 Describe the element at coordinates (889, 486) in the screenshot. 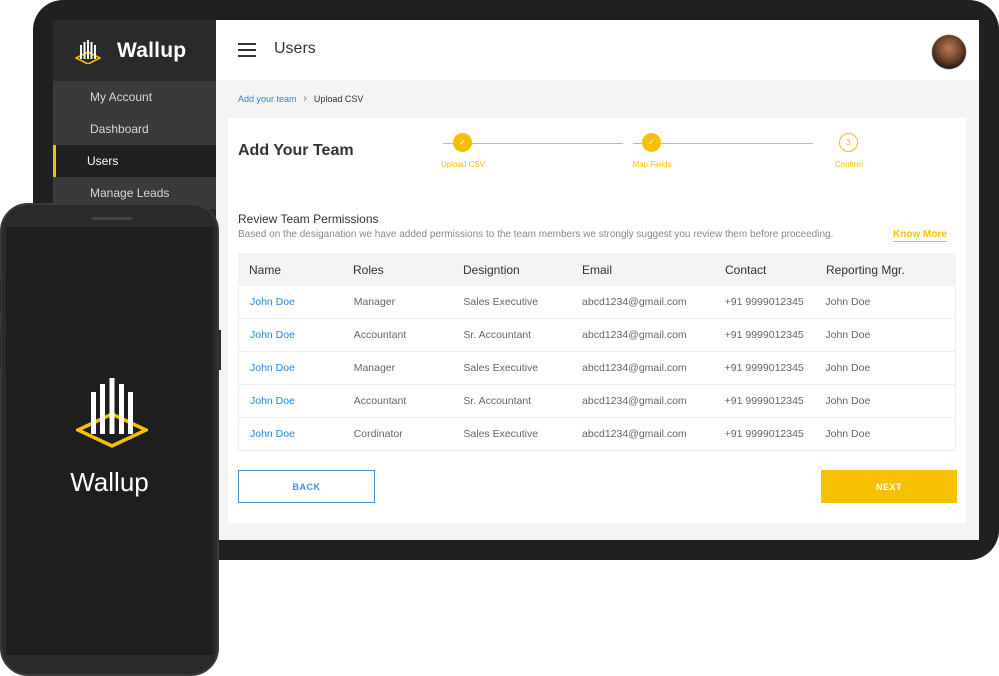

I see `next-button: NEXT` at that location.